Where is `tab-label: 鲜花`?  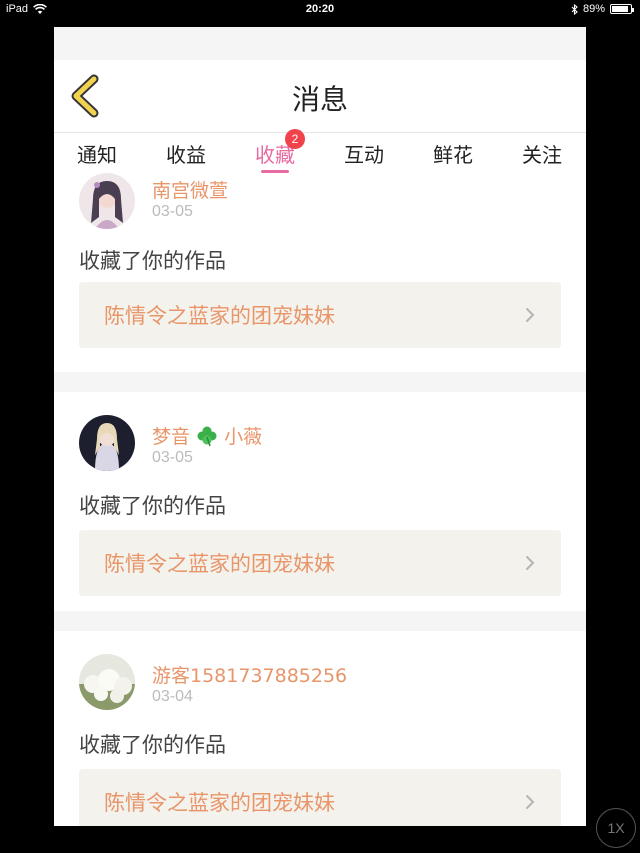
tab-label: 鲜花 is located at coordinates (453, 155).